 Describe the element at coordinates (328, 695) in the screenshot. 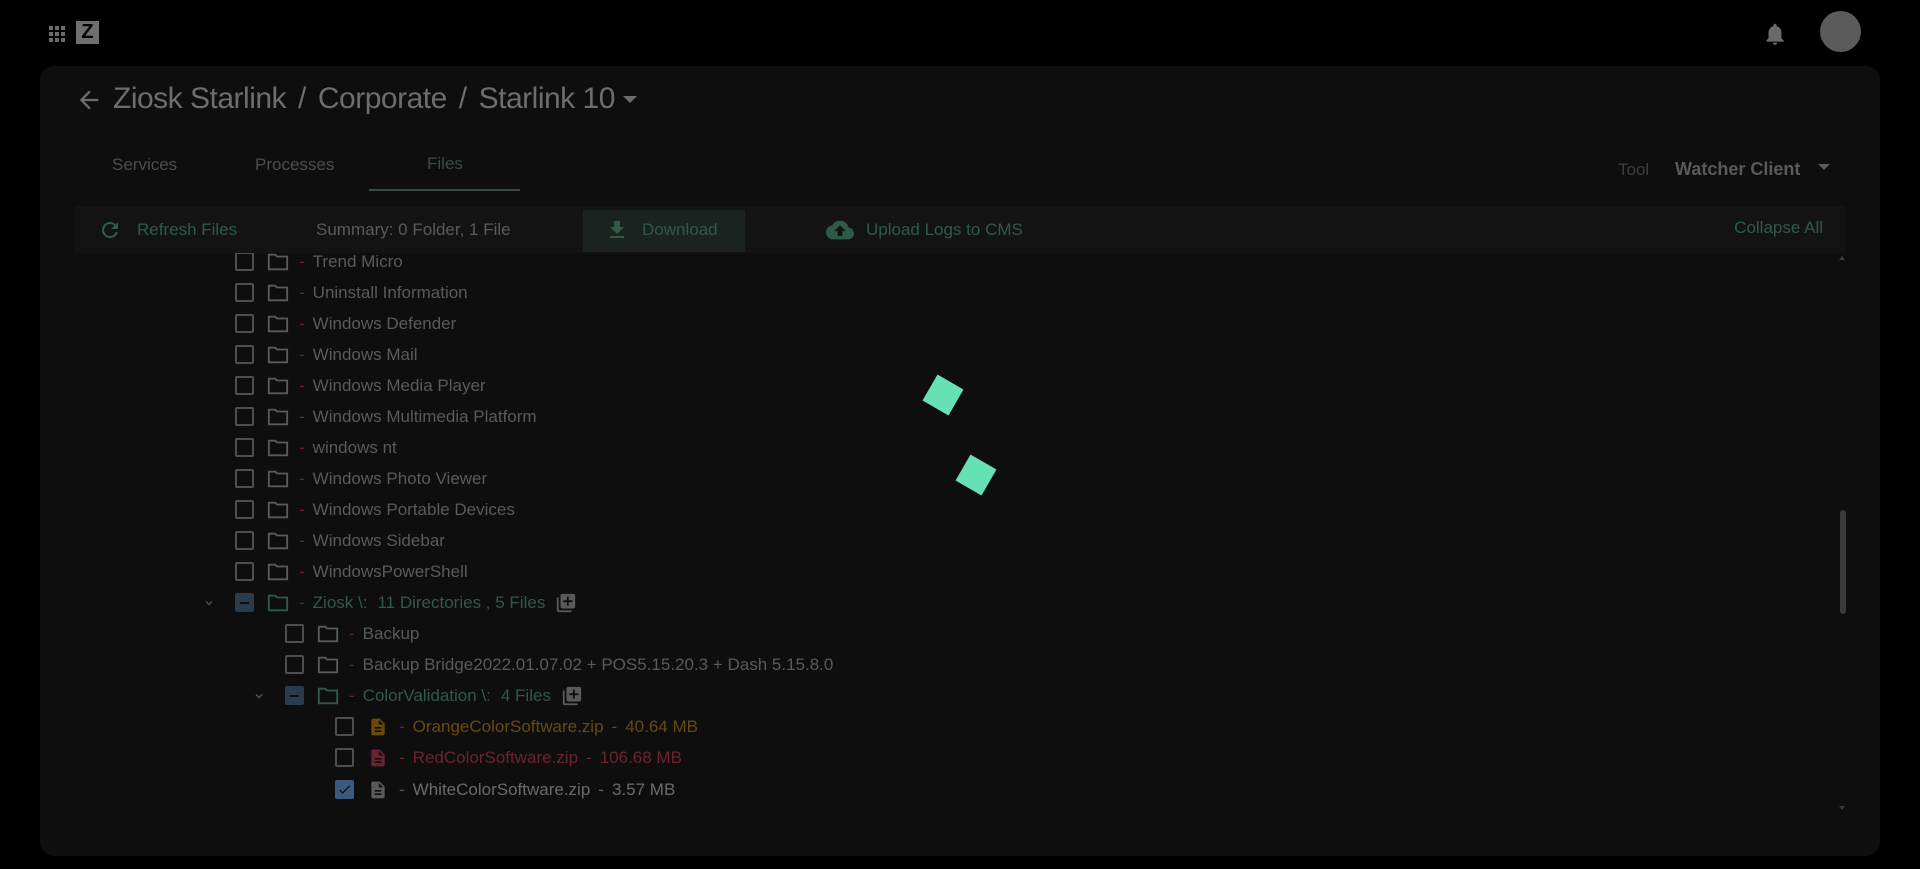

I see `folder-open-icon` at that location.